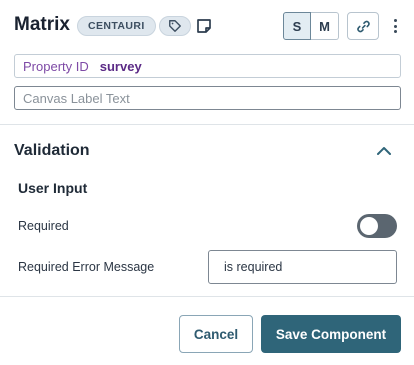 Image resolution: width=414 pixels, height=365 pixels. I want to click on link-icon, so click(363, 26).